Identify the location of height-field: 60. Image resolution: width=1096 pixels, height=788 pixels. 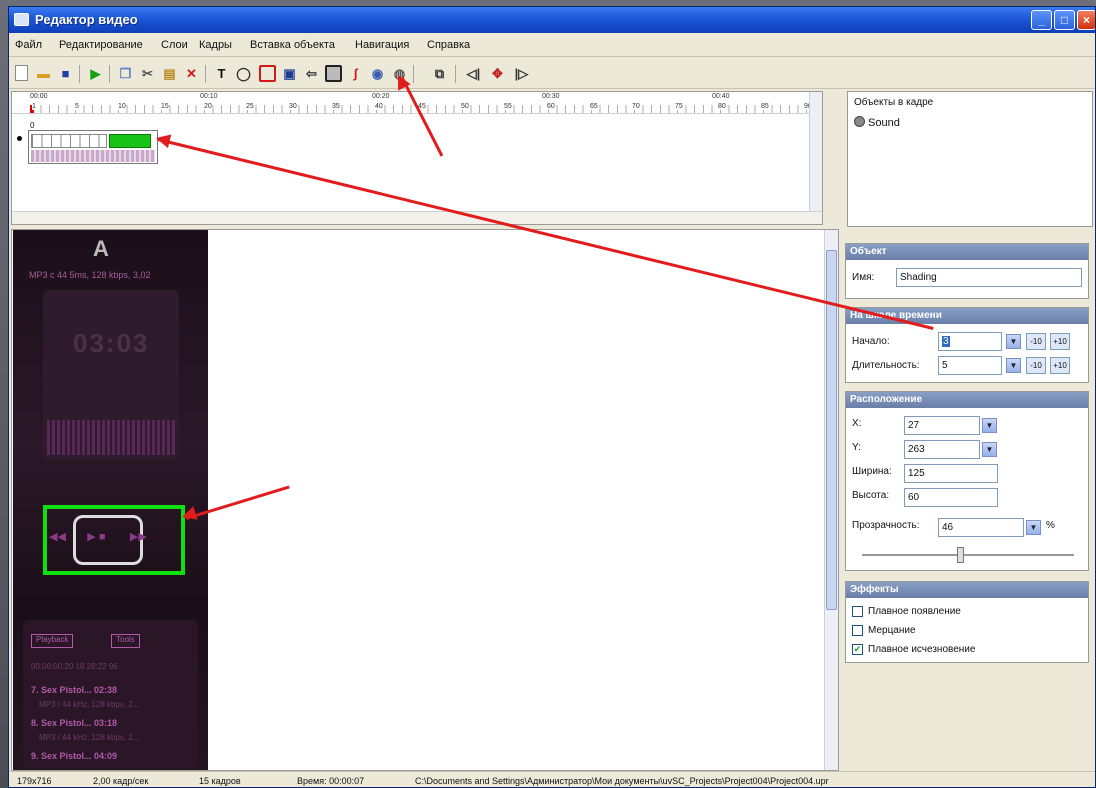
(951, 497).